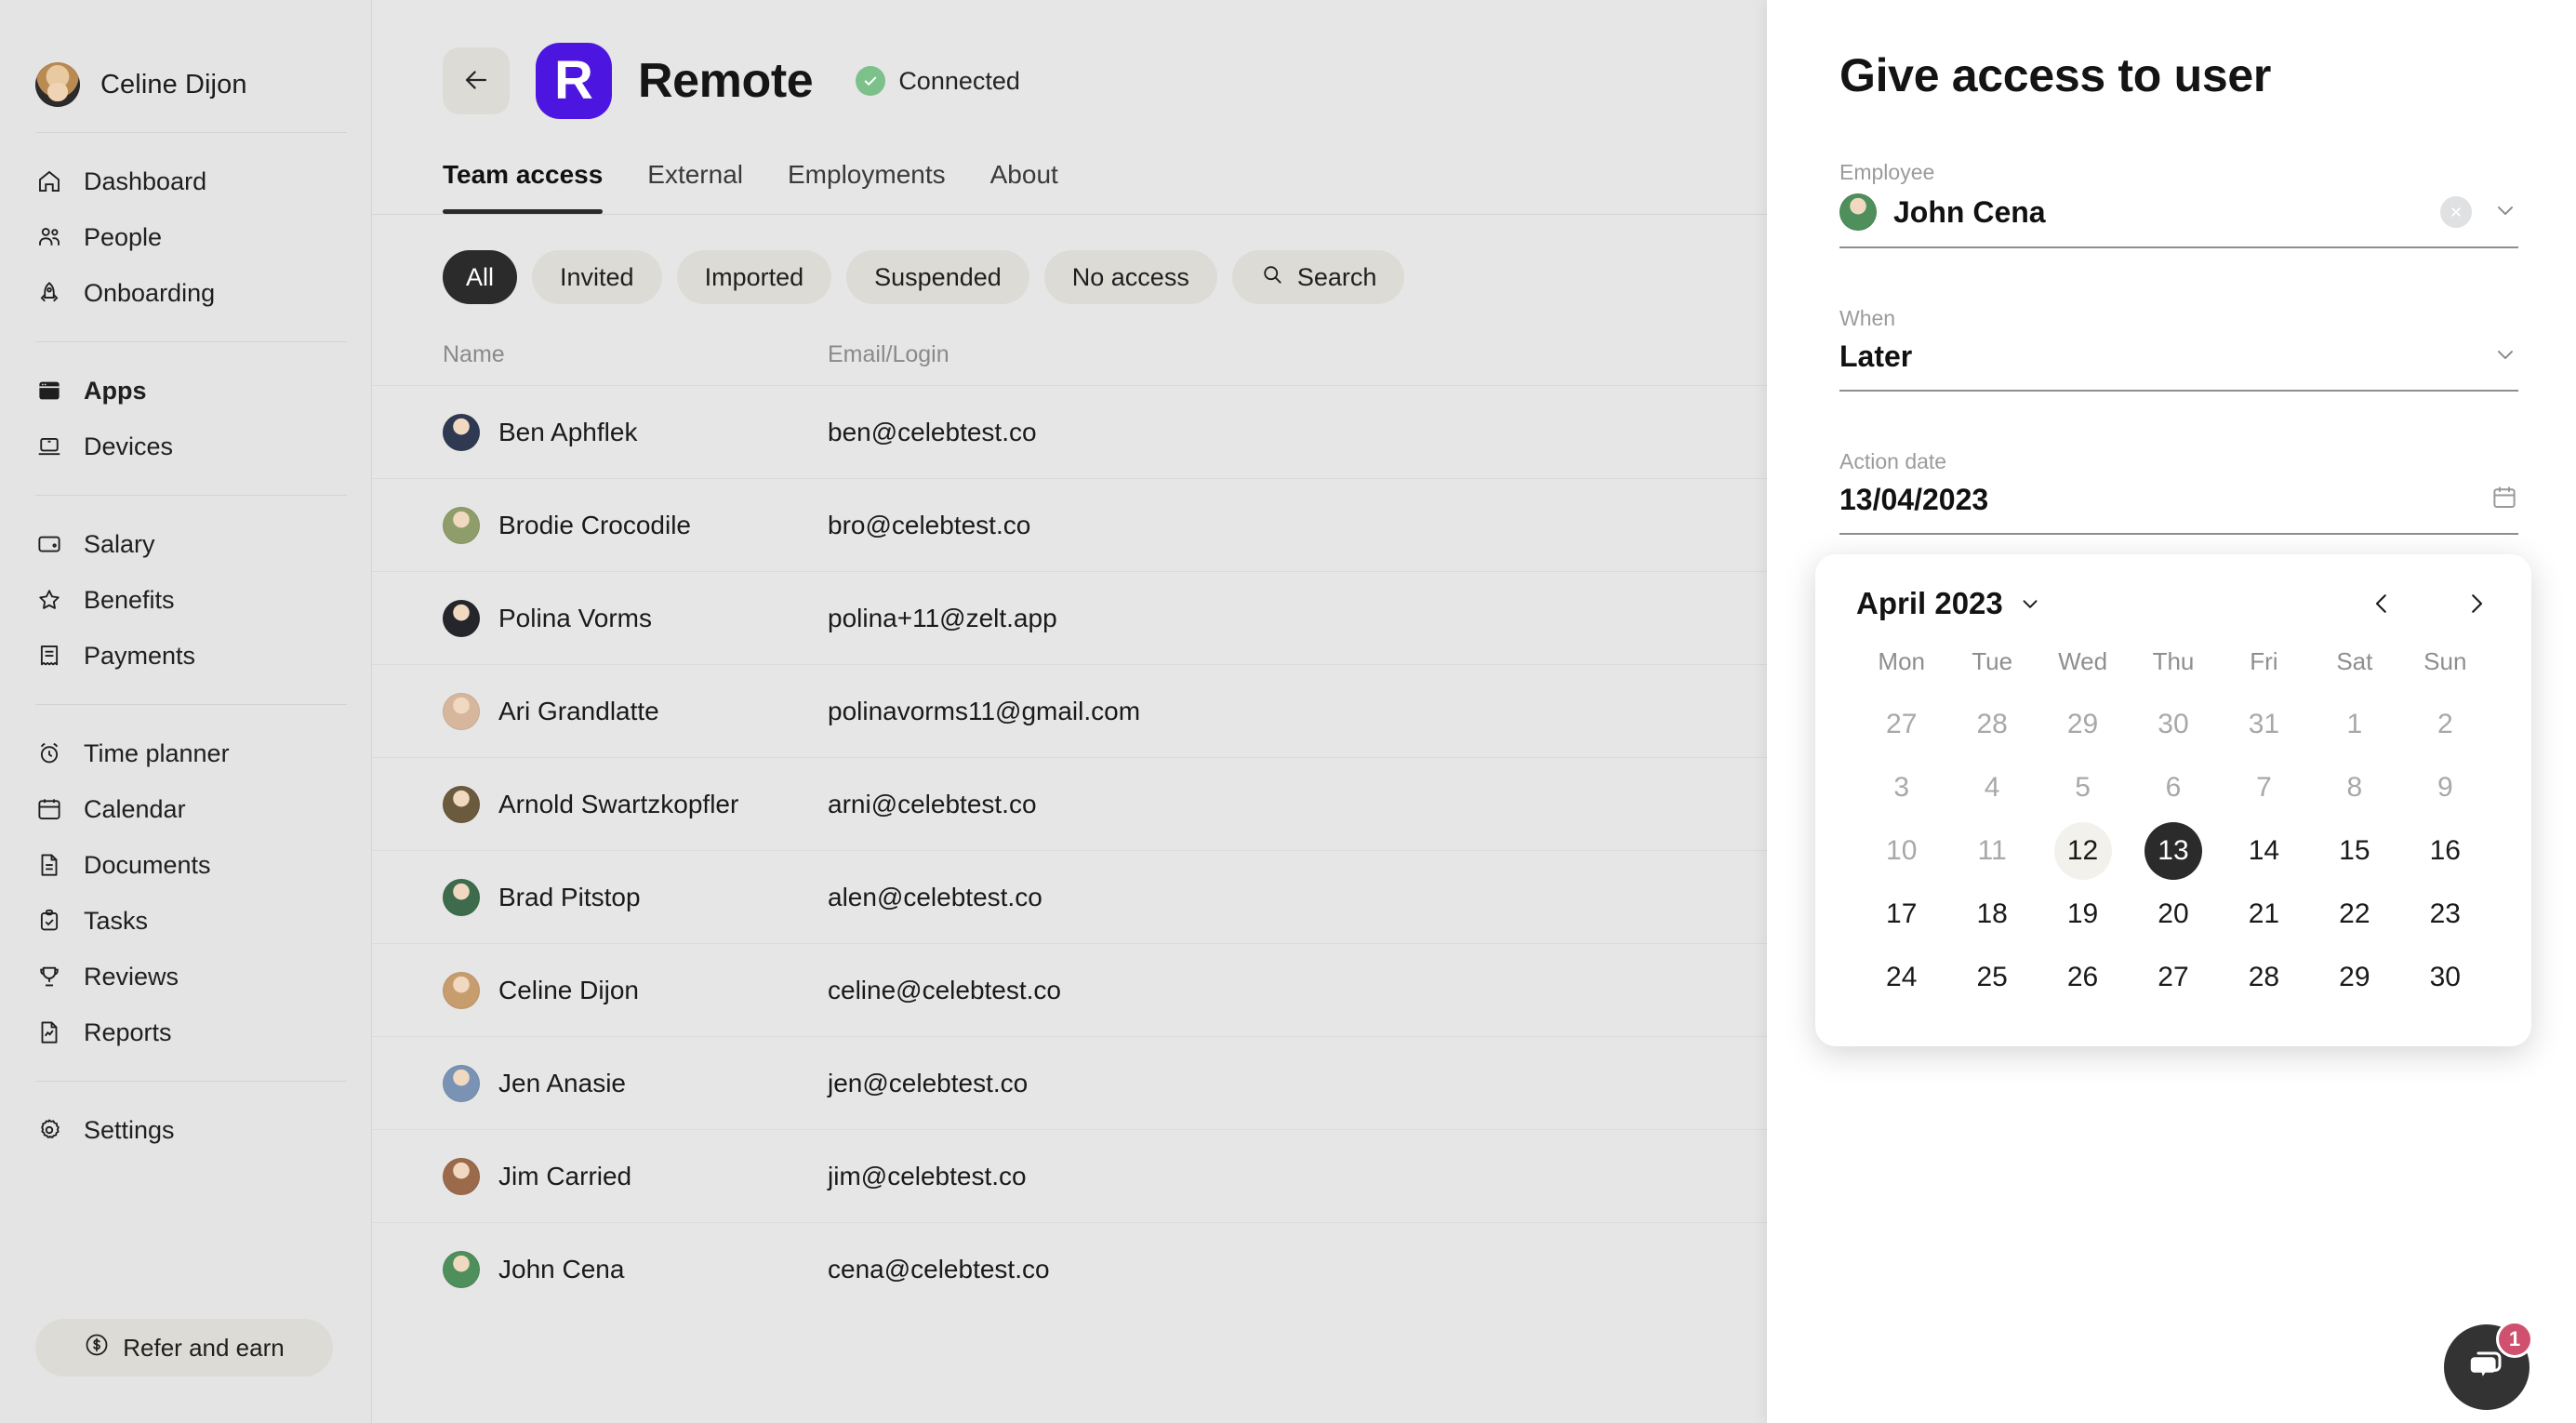 The image size is (2576, 1423). What do you see at coordinates (1130, 277) in the screenshot?
I see `filter-pill-no-access: No access` at bounding box center [1130, 277].